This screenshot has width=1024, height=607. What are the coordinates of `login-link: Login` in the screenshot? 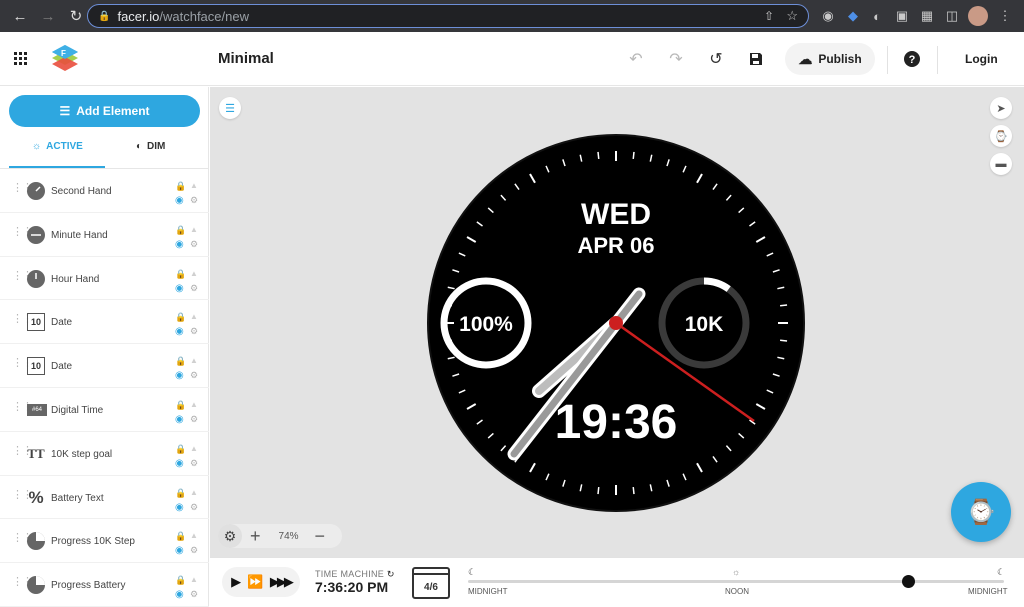 It's located at (981, 59).